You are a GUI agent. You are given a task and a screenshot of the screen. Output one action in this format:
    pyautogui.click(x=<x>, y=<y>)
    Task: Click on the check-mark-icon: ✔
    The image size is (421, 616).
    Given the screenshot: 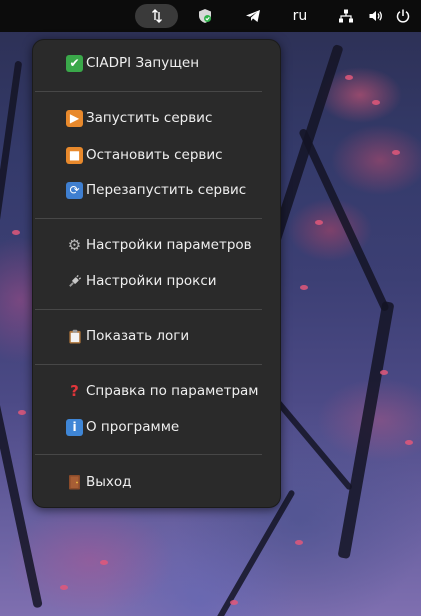 What is the action you would take?
    pyautogui.click(x=74, y=63)
    